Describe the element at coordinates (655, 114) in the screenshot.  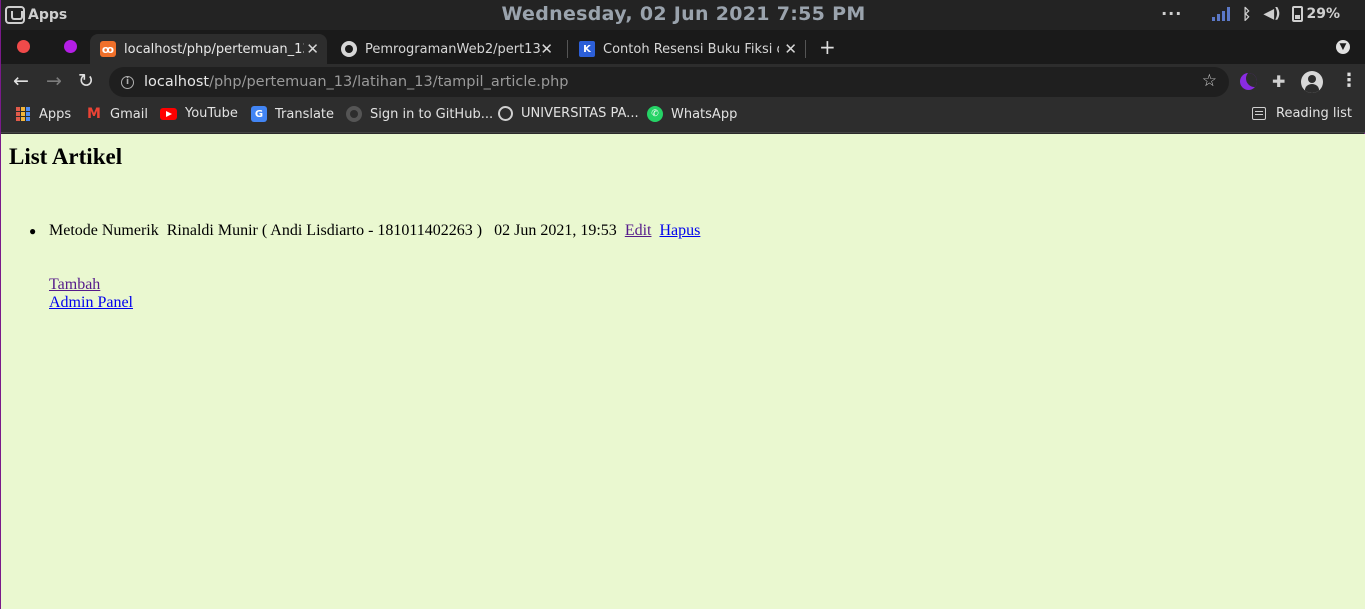
I see `whatsapp-icon: ✆` at that location.